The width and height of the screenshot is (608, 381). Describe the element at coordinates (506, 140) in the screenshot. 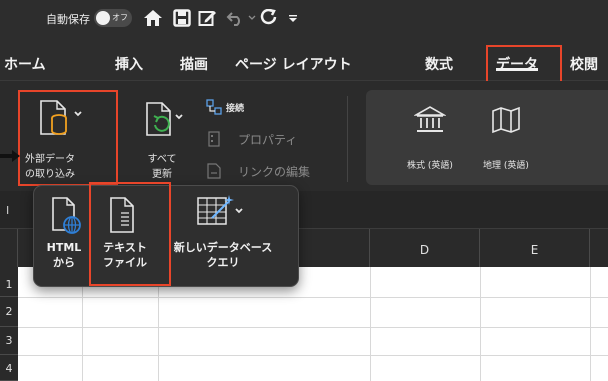

I see `geography-button: 地理 (英語)` at that location.